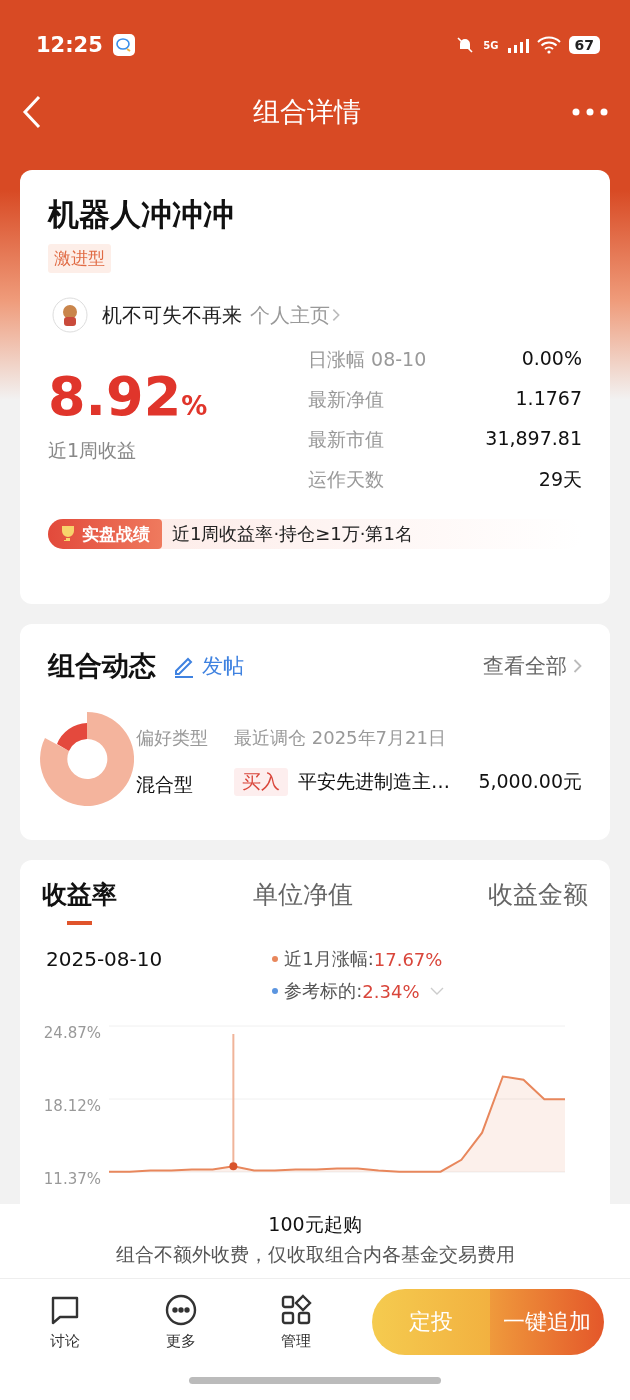 This screenshot has width=630, height=1400. What do you see at coordinates (296, 1309) in the screenshot?
I see `grid-icon` at bounding box center [296, 1309].